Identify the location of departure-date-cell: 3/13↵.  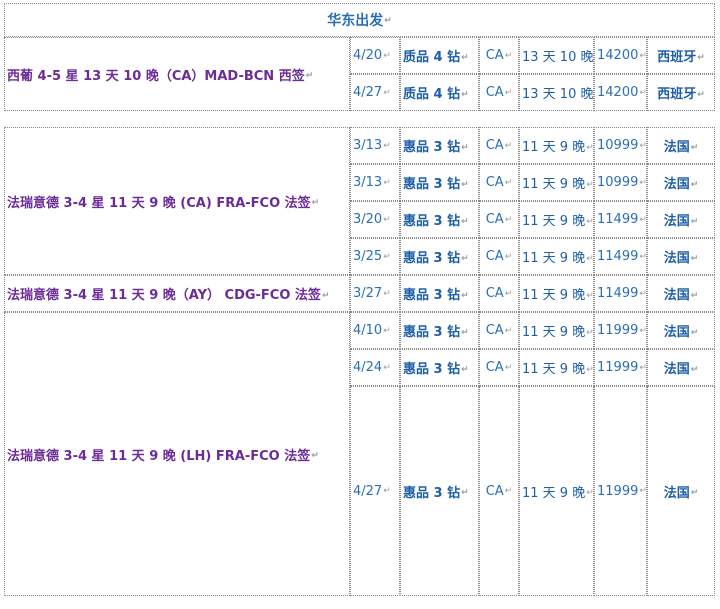
(375, 145).